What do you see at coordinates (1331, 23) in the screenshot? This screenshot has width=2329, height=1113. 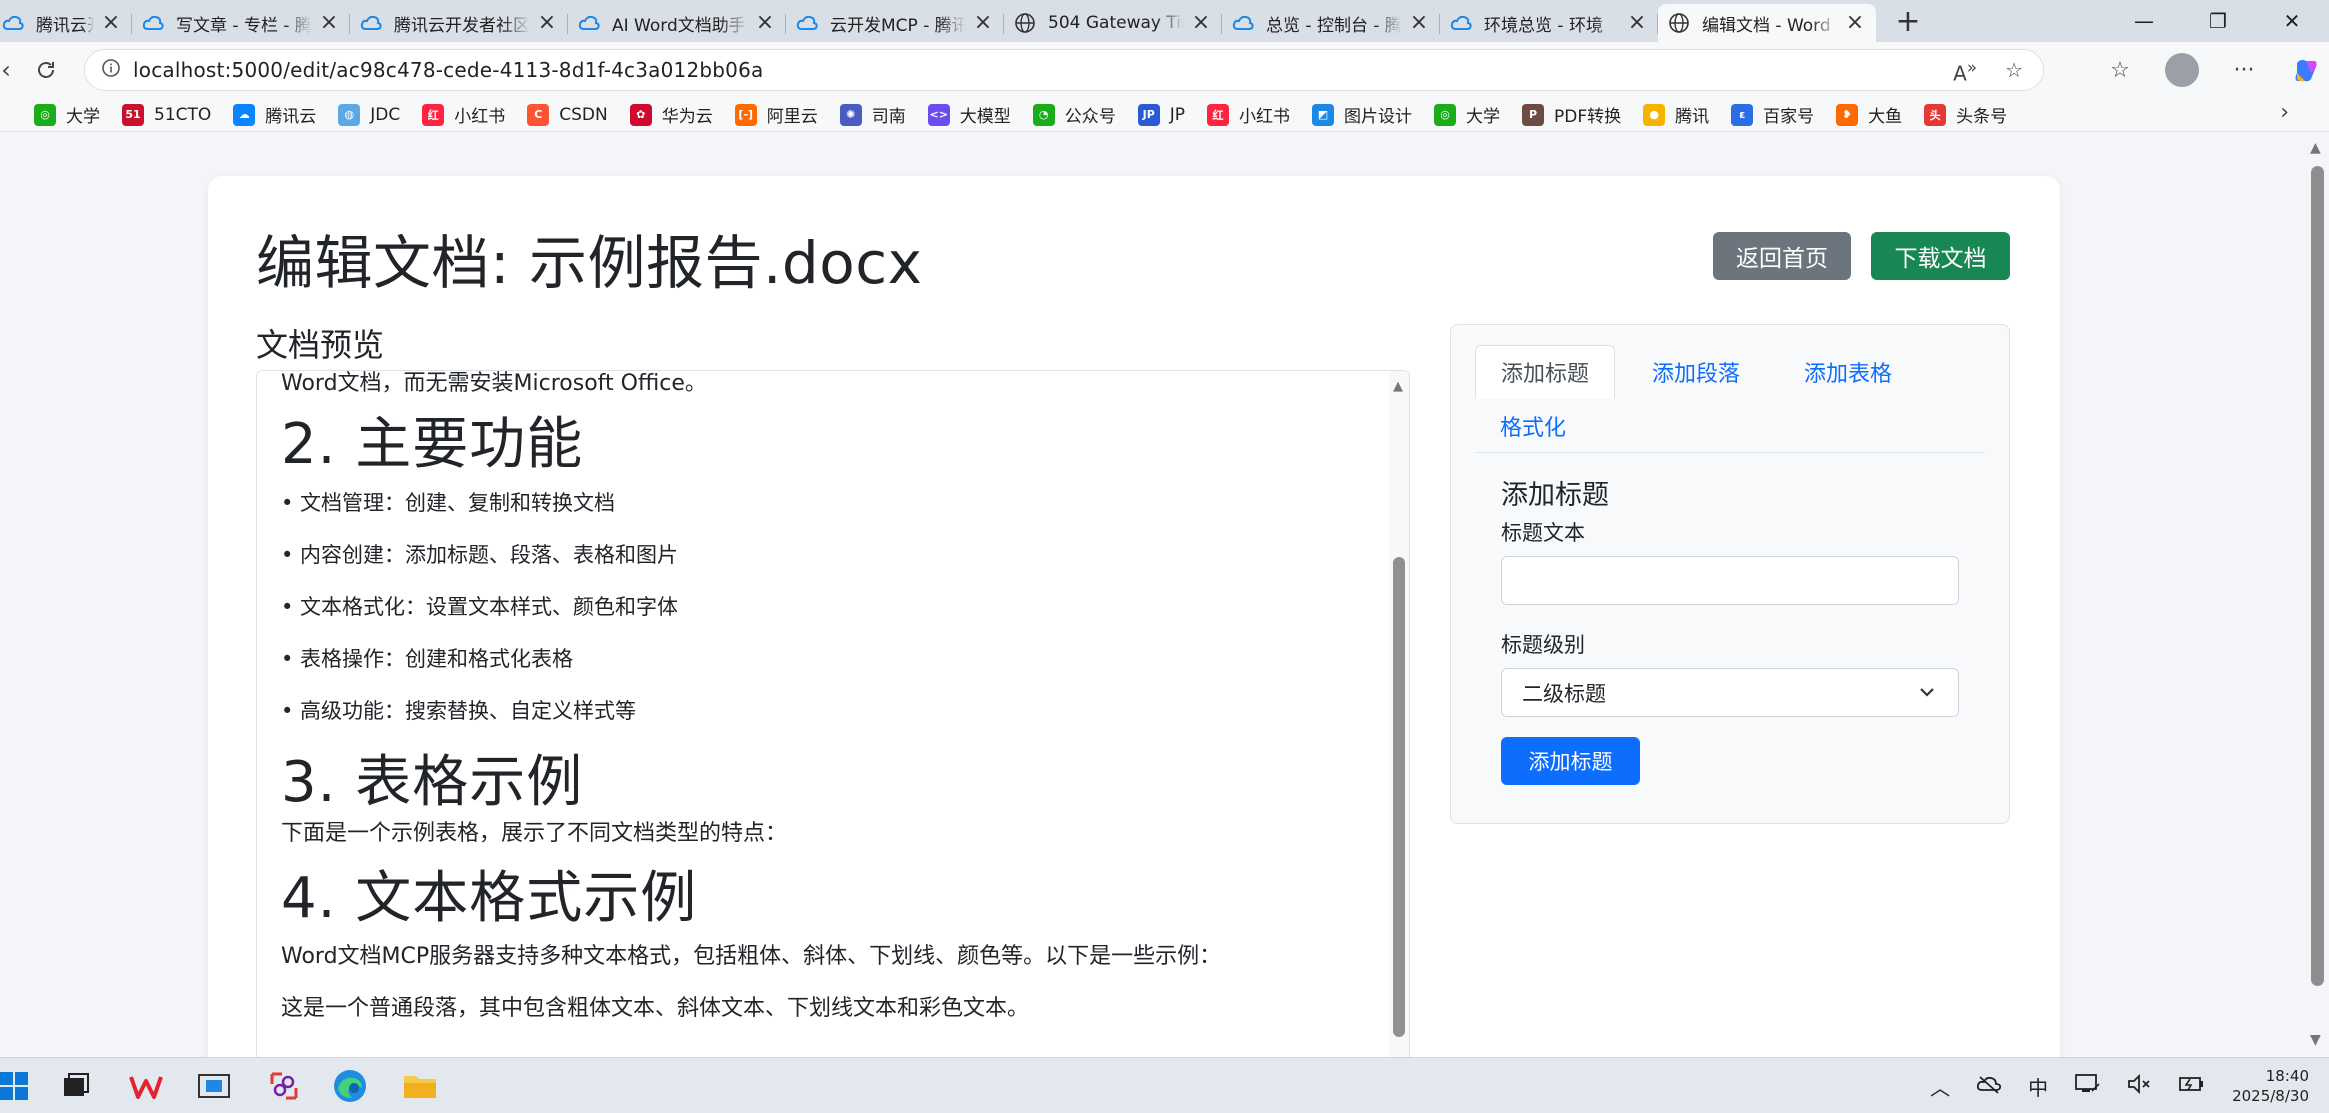 I see `browser-tab: 总览 - 控制台 - 腾 ×` at bounding box center [1331, 23].